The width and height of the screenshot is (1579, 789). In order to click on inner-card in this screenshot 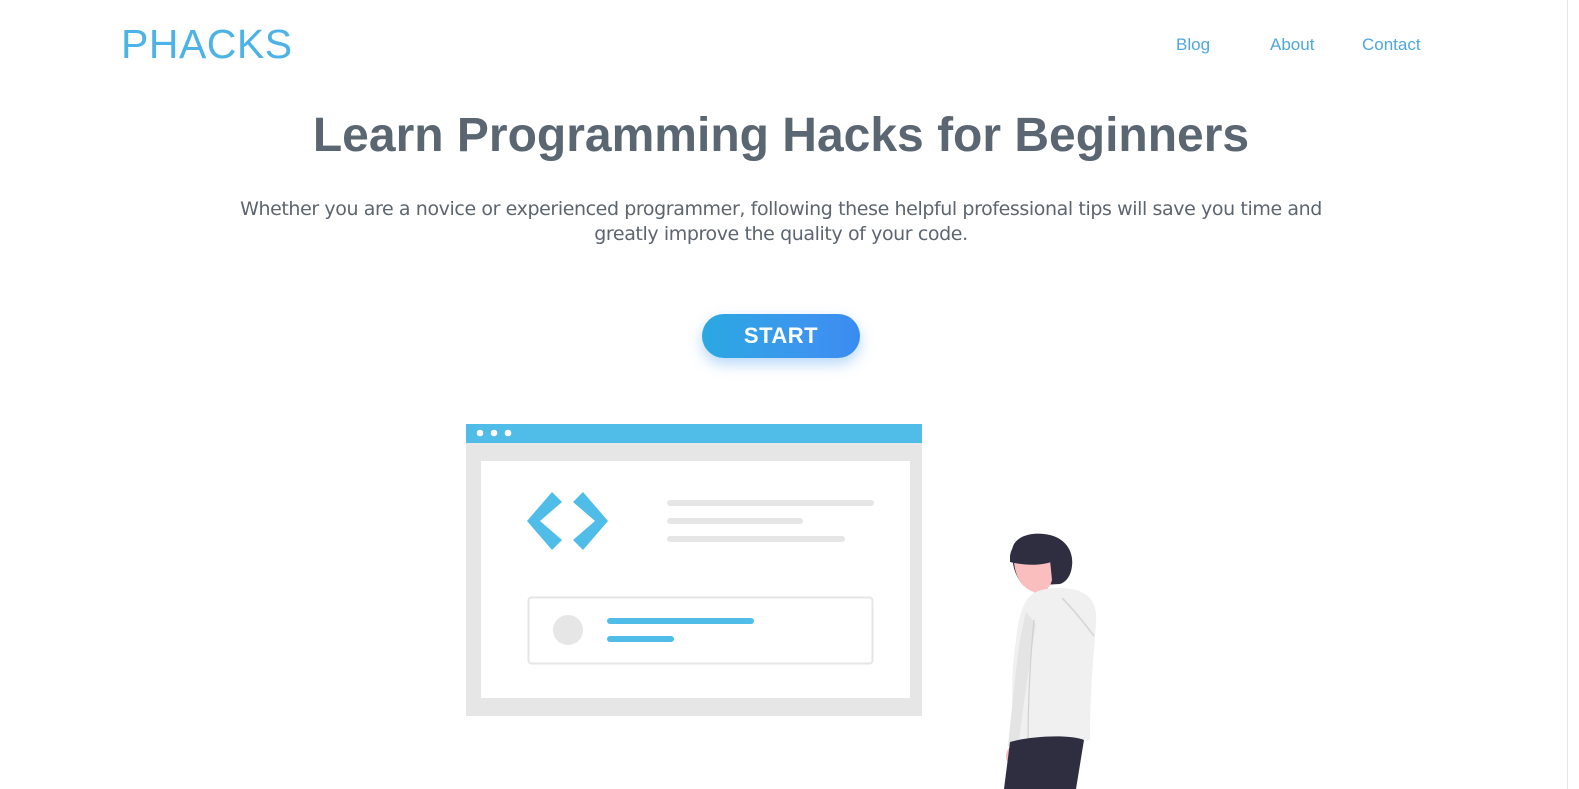, I will do `click(700, 630)`.